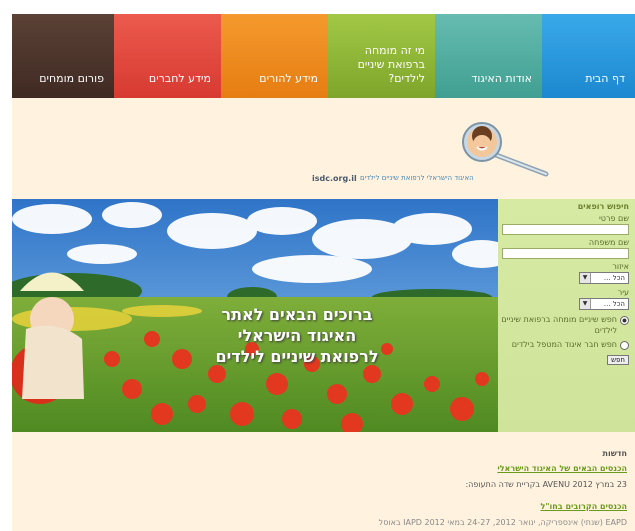 Image resolution: width=635 pixels, height=531 pixels. Describe the element at coordinates (488, 56) in the screenshot. I see `nav-tab-about: אודות האיגוד` at that location.